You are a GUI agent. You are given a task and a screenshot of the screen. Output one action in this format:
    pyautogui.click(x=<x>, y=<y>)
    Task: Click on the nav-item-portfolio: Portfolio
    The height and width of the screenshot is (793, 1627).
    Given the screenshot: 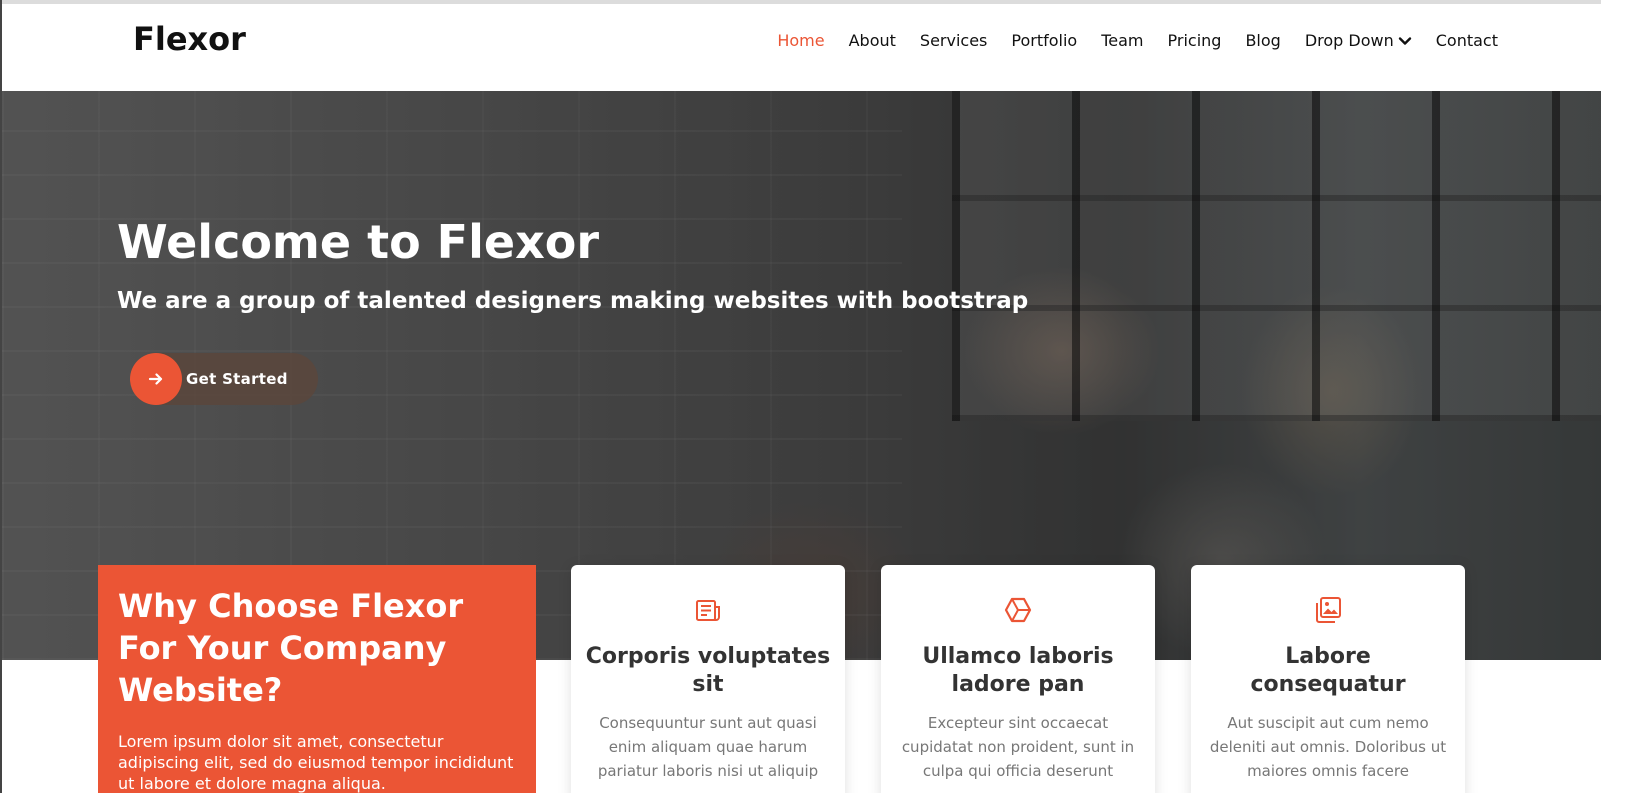 What is the action you would take?
    pyautogui.click(x=1044, y=41)
    